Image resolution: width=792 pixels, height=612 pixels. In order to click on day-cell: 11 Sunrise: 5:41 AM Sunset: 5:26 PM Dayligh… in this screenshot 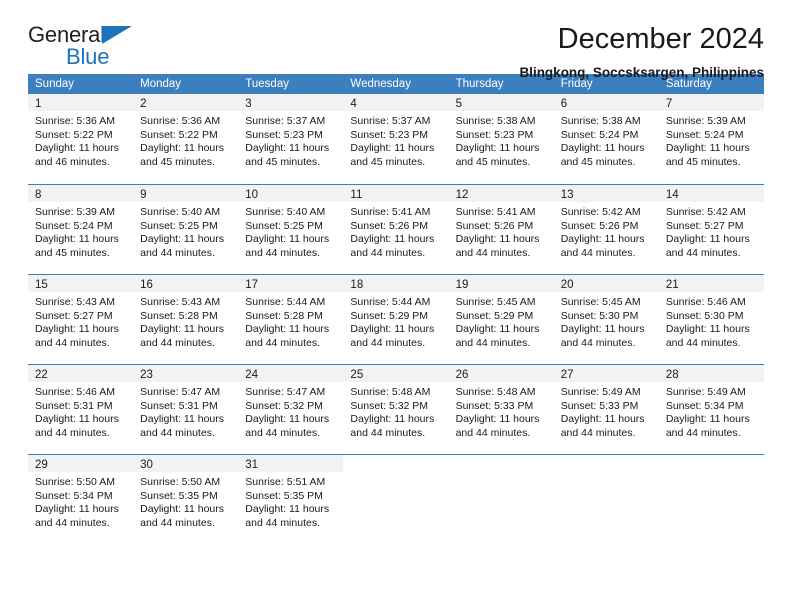, I will do `click(396, 229)`.